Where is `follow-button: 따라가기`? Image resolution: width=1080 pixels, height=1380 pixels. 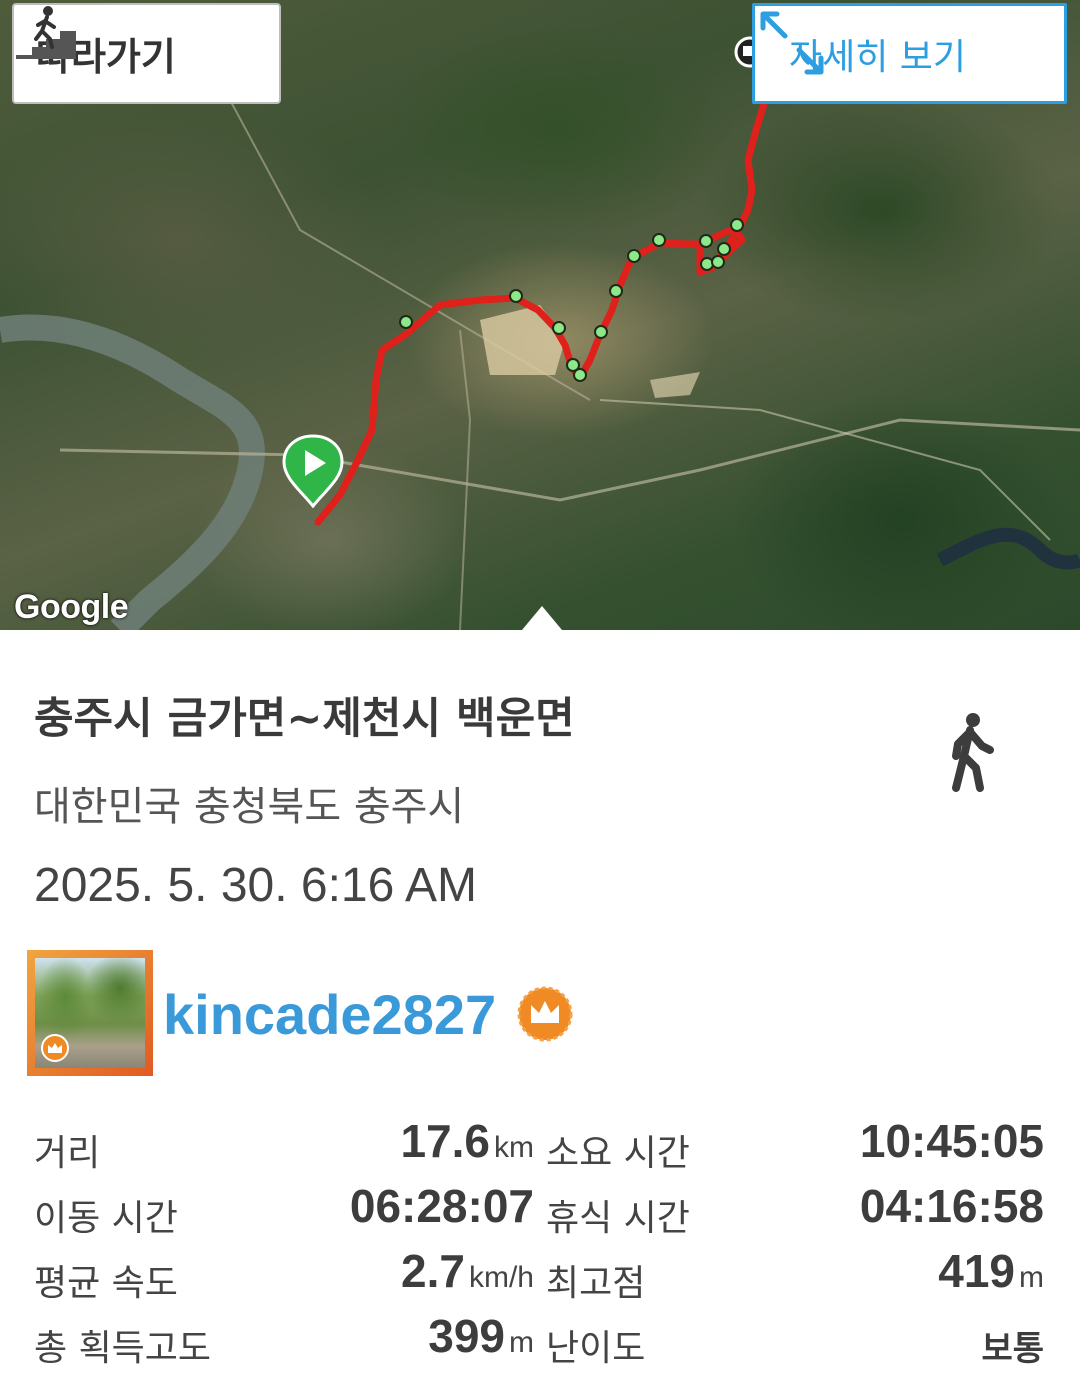 follow-button: 따라가기 is located at coordinates (146, 53).